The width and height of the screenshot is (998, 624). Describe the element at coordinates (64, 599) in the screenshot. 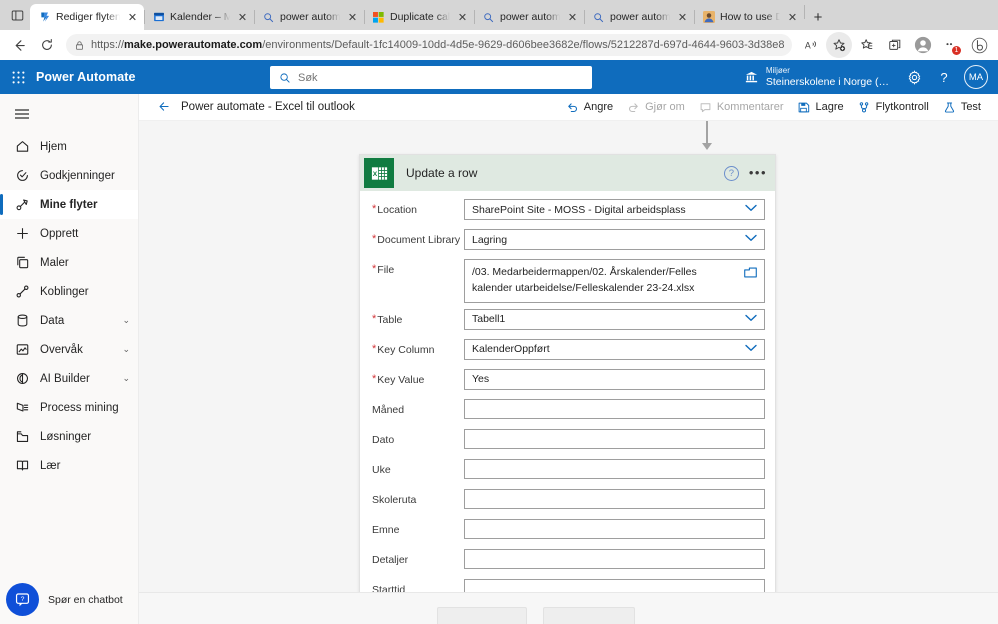

I see `chatbot-launcher: ? Spør en chatbot` at that location.